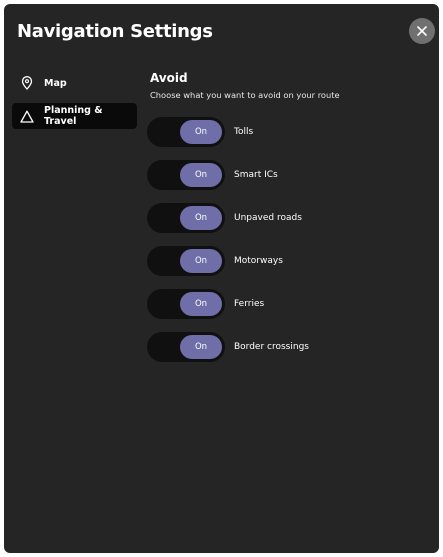 The width and height of the screenshot is (443, 557). I want to click on avoid-option-motorways: On Motorways, so click(215, 261).